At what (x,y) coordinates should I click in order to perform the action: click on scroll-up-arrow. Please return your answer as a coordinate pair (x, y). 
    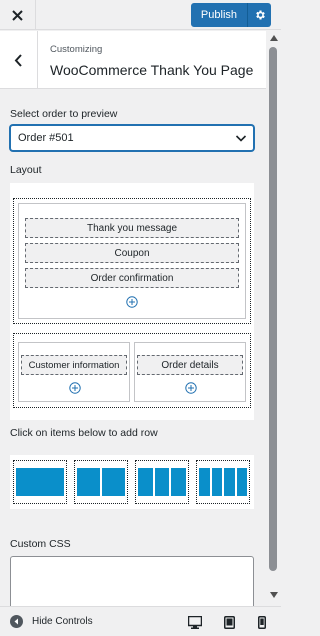
    Looking at the image, I should click on (273, 40).